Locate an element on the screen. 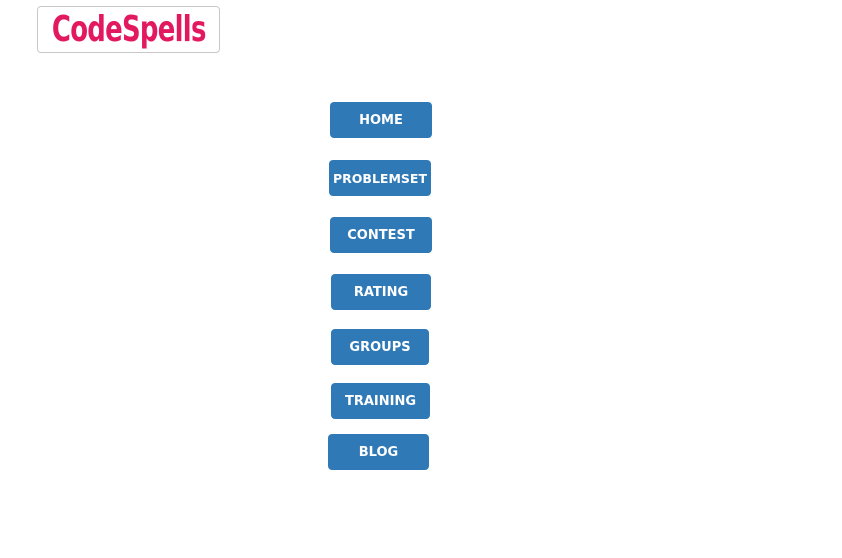  blog-button: BLOG is located at coordinates (378, 452).